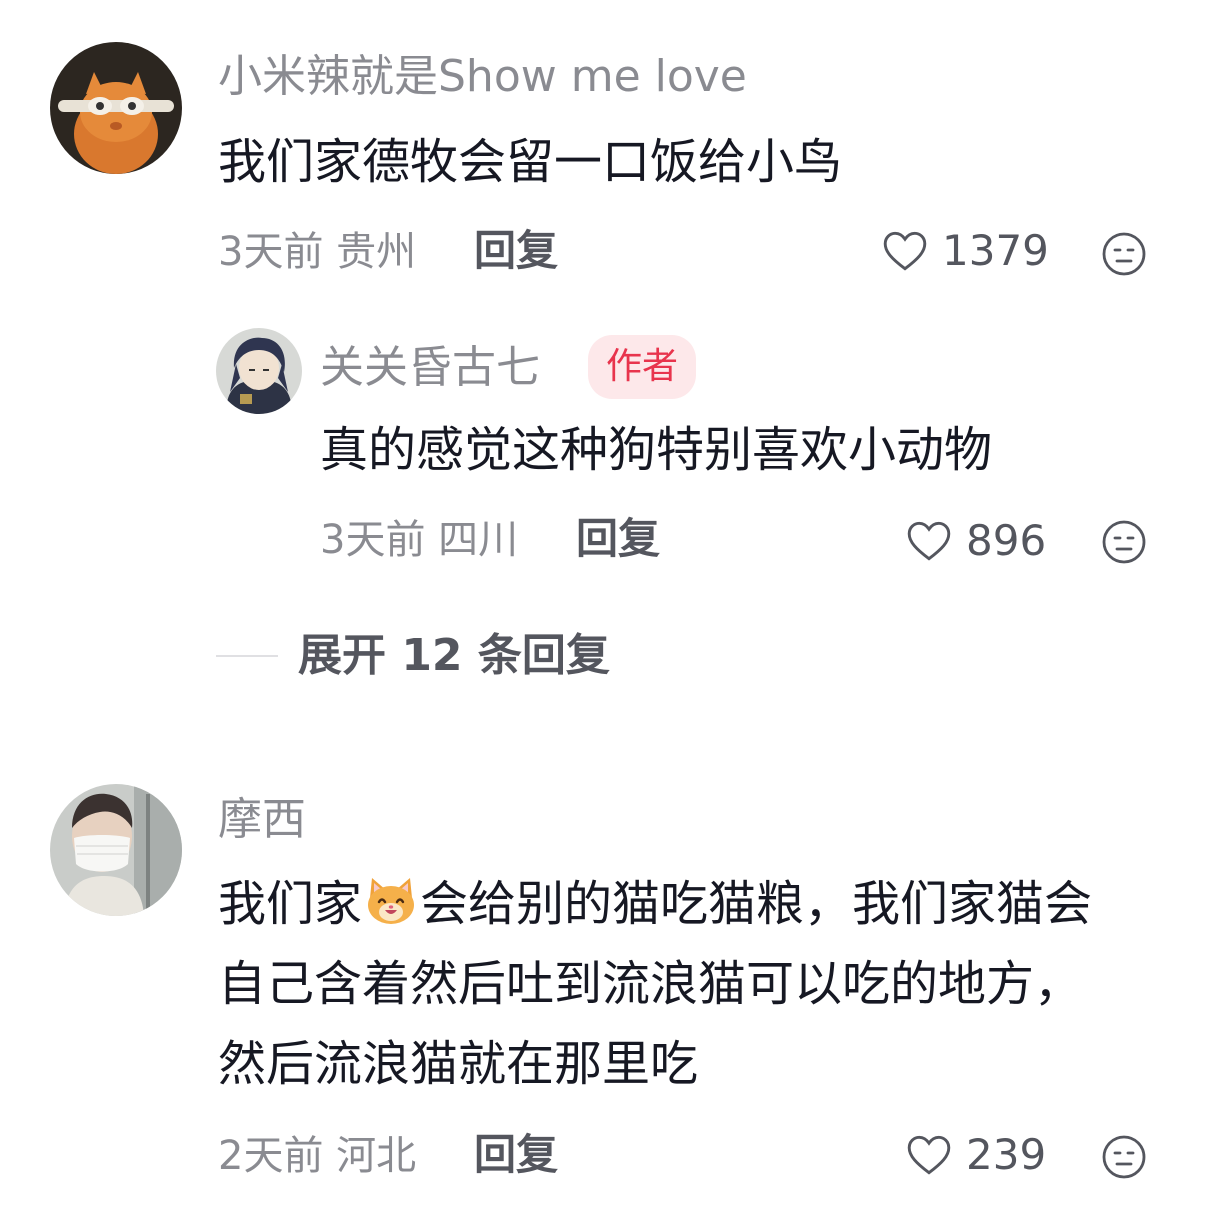 This screenshot has height=1221, width=1220. Describe the element at coordinates (317, 1156) in the screenshot. I see `comment-time-location: 2天前 河北` at that location.